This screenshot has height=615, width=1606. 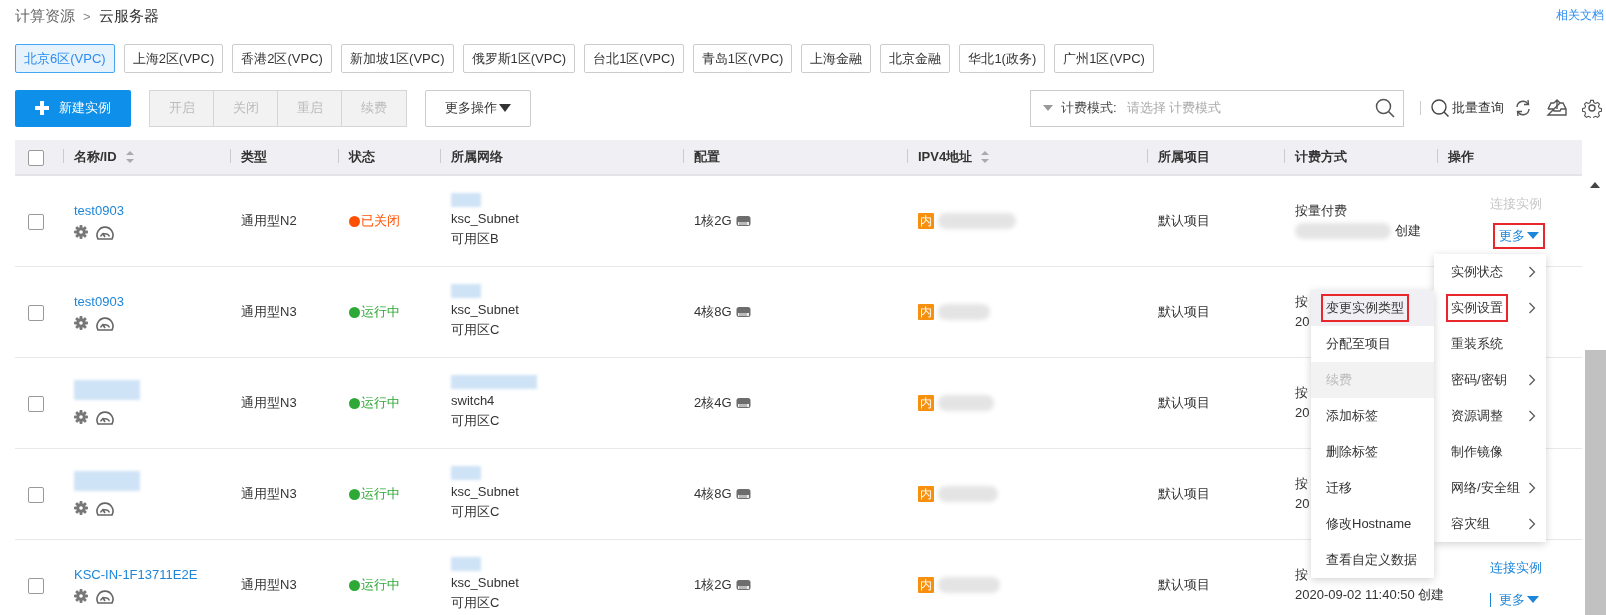 I want to click on upload-icon, so click(x=1557, y=108).